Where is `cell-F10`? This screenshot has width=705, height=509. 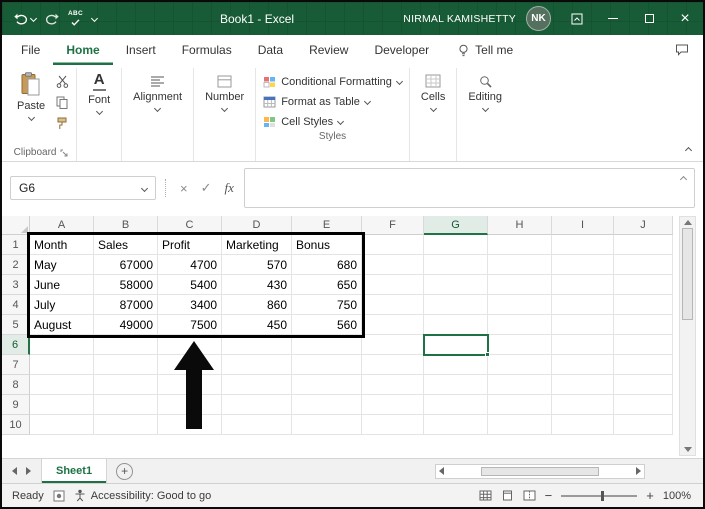
cell-F10 is located at coordinates (393, 425).